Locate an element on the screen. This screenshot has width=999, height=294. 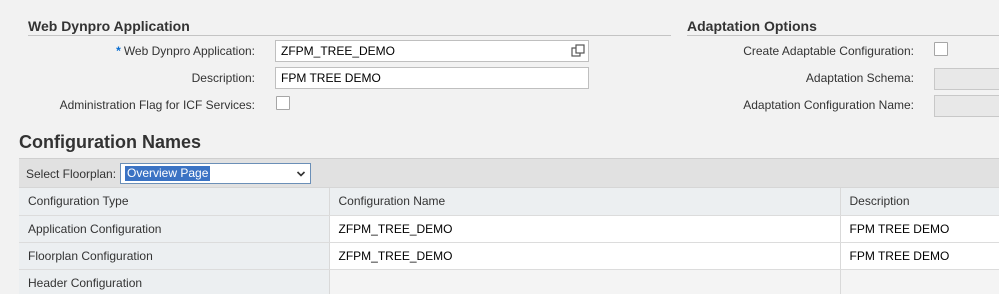
app-field-label: * Web Dynpro Application: is located at coordinates (185, 51).